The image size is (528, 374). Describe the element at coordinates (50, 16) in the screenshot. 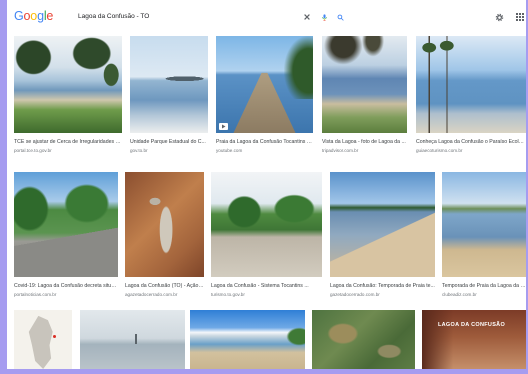

I see `logo-letter: e` at that location.